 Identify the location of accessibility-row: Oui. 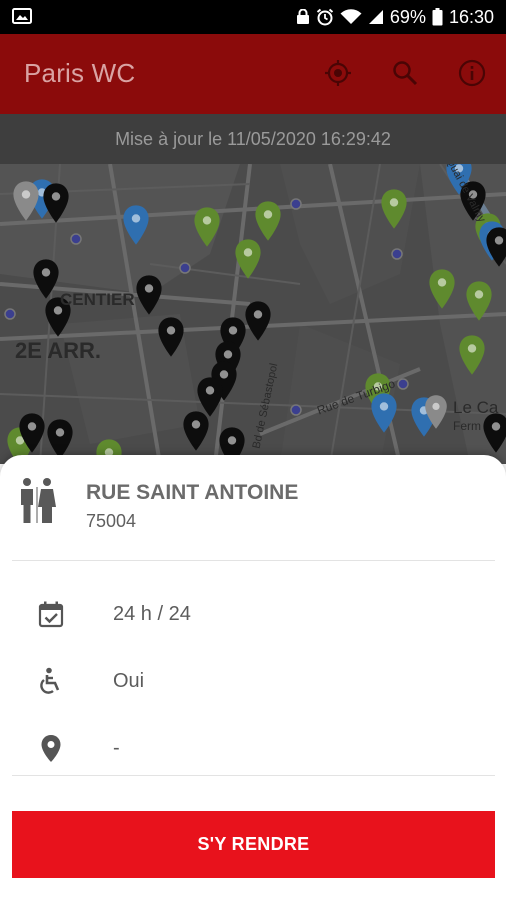
(253, 680).